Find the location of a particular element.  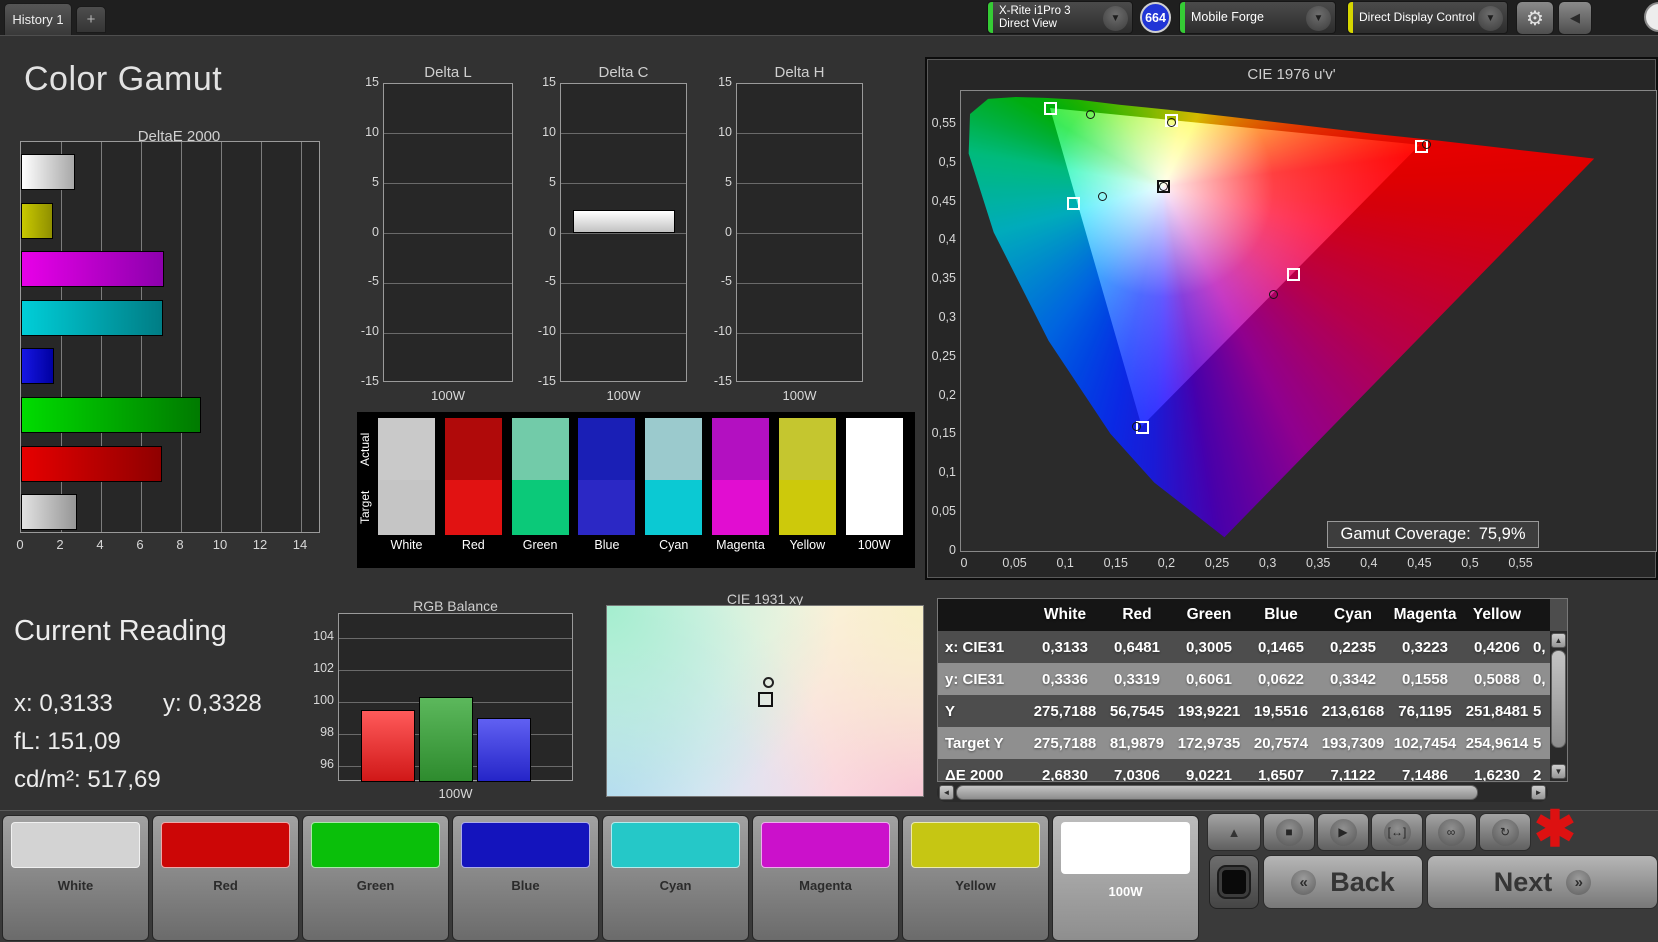

cell-value: 0,3223 is located at coordinates (1425, 647).